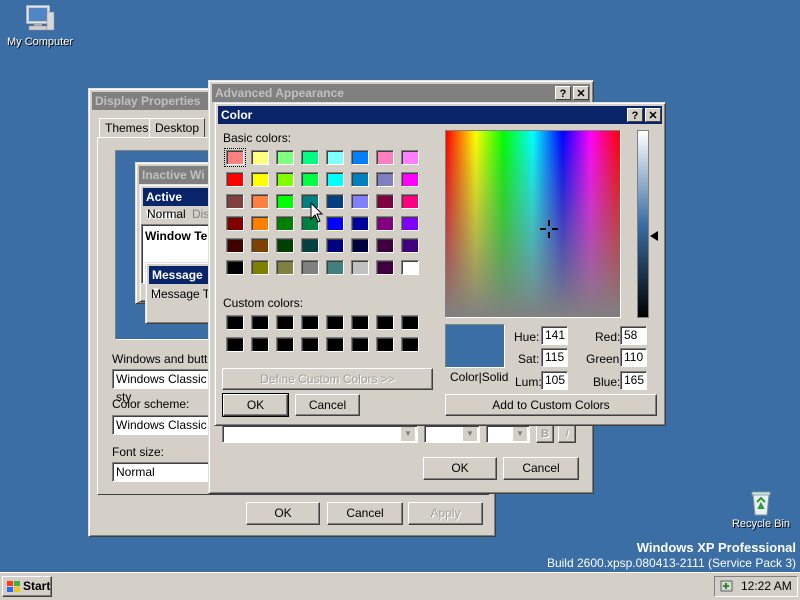 The width and height of the screenshot is (800, 600). What do you see at coordinates (508, 434) in the screenshot?
I see `advanced-font-color-select: ▼` at bounding box center [508, 434].